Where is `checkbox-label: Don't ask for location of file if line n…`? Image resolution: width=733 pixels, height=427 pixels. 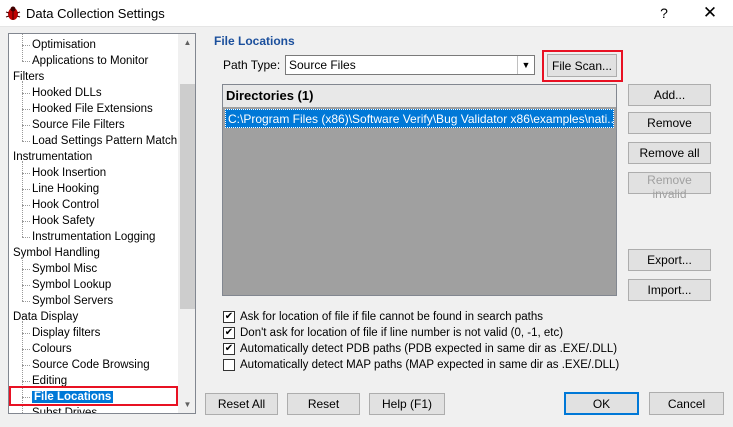
checkbox-label: Don't ask for location of file if line n… is located at coordinates (402, 333).